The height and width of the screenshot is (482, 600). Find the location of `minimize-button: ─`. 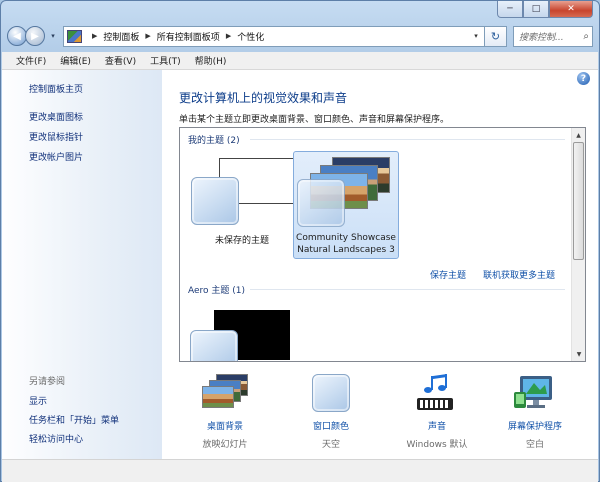

minimize-button: ─ is located at coordinates (510, 9).